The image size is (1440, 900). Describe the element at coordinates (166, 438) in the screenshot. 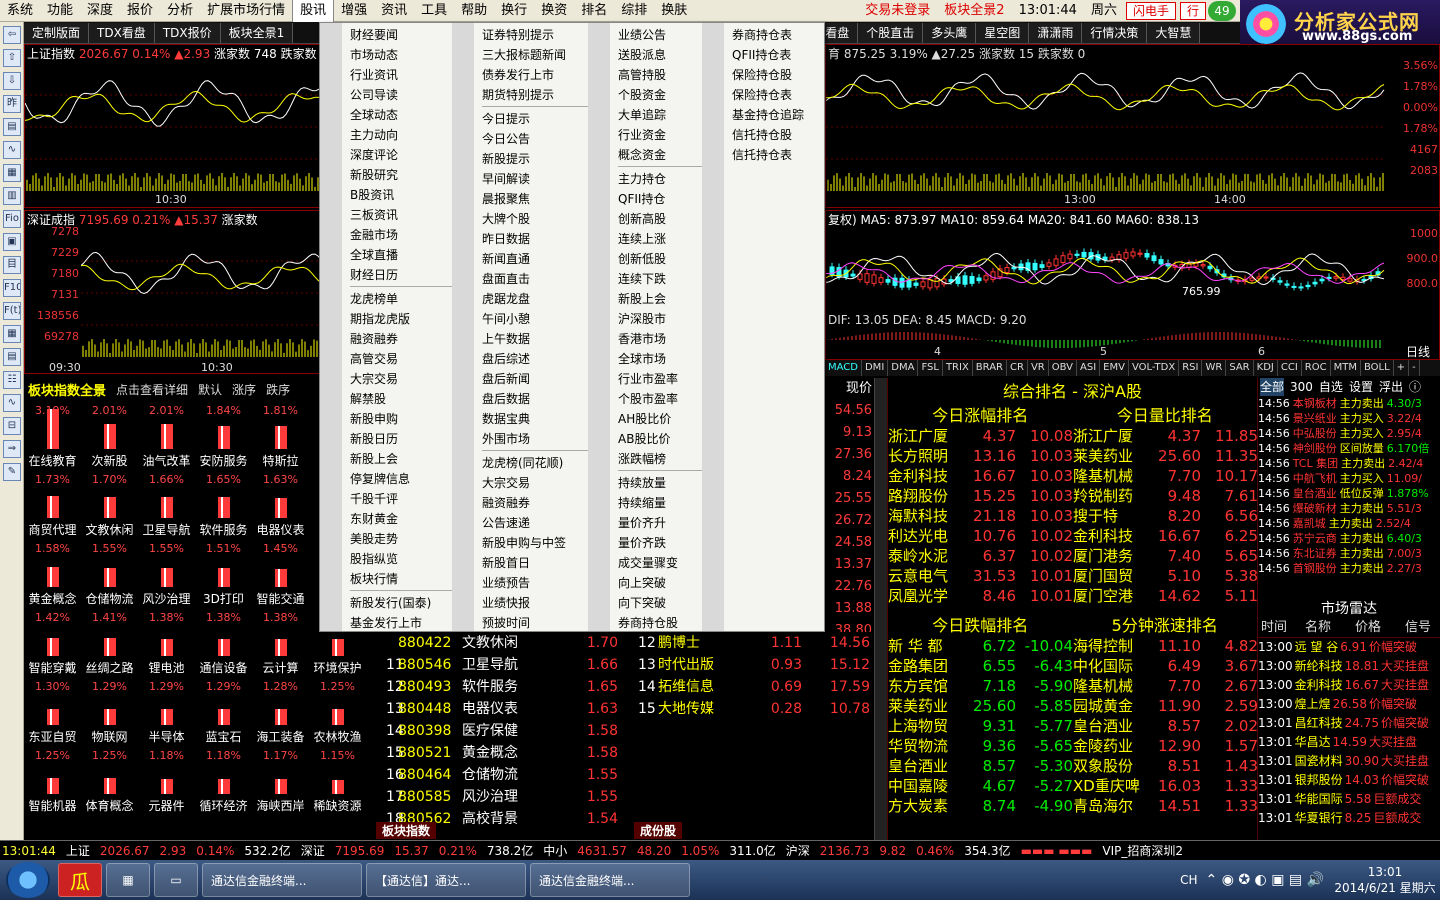

I see `block-cell: 2.01% 油气改革` at that location.